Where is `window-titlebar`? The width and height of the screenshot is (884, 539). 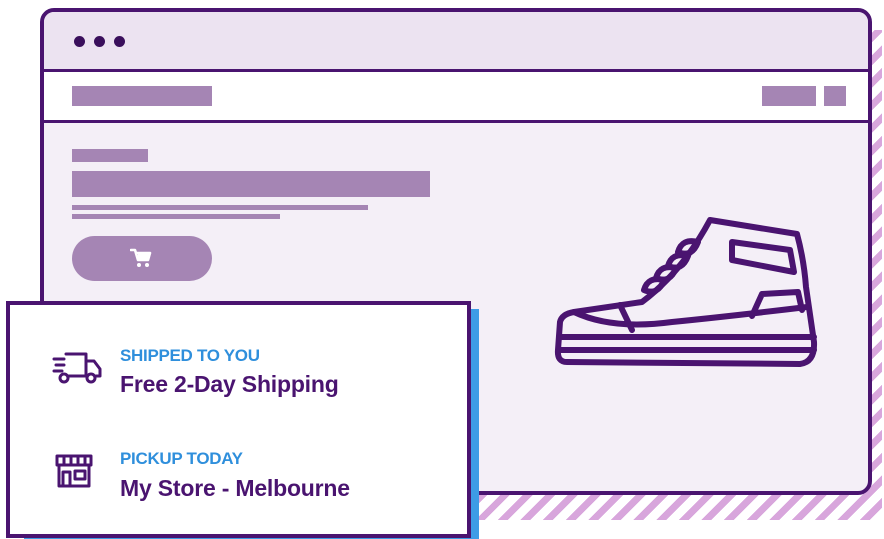 window-titlebar is located at coordinates (456, 42).